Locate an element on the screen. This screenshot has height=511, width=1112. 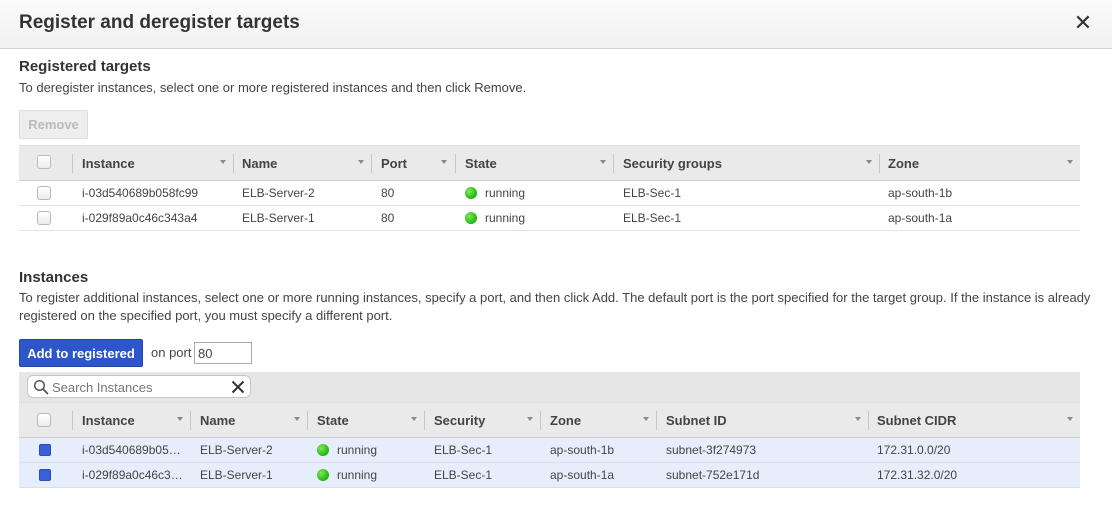
port-label: on port is located at coordinates (171, 352).